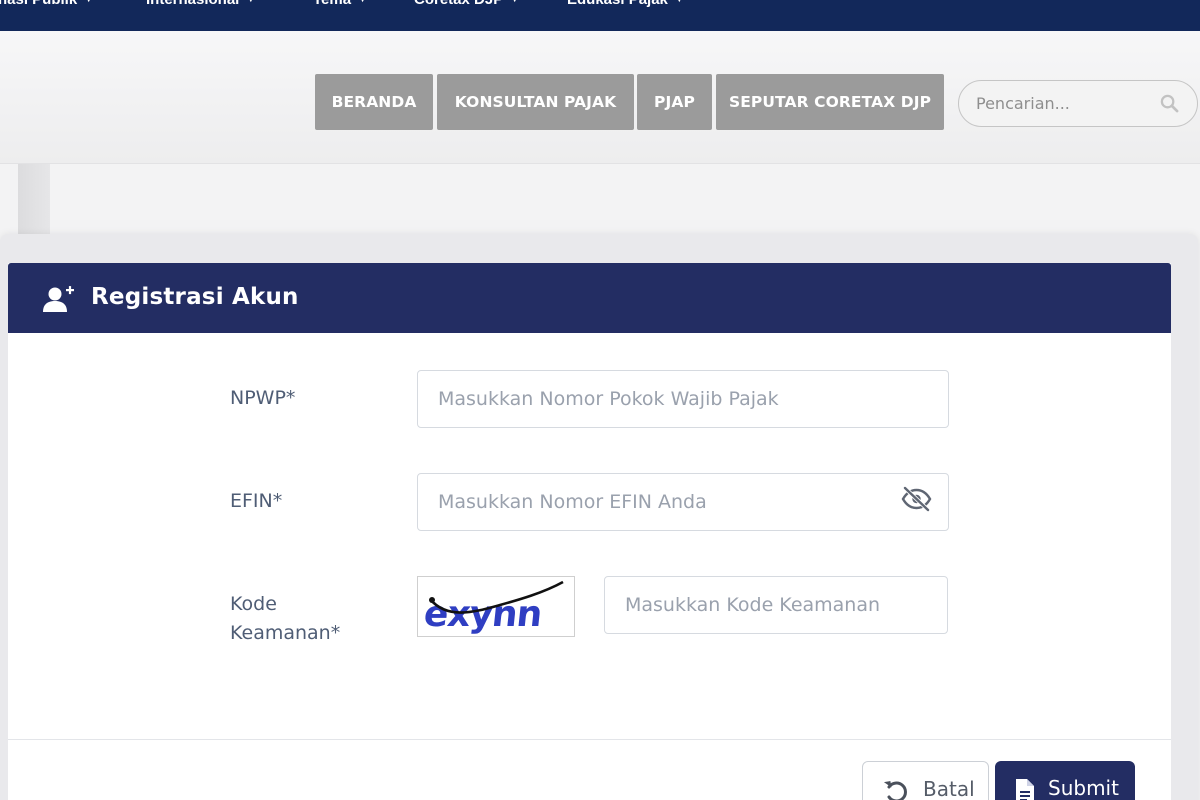 This screenshot has height=800, width=1200. Describe the element at coordinates (332, 4) in the screenshot. I see `nav-item-label: Tema` at that location.